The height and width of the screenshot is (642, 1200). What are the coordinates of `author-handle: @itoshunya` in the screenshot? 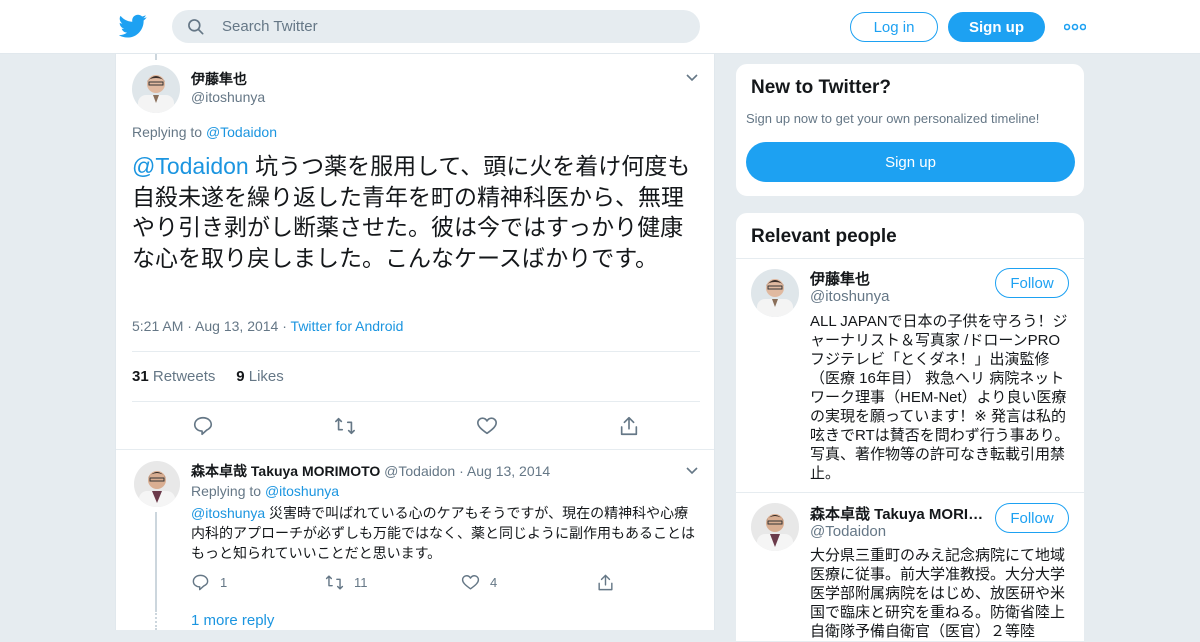 It's located at (228, 97).